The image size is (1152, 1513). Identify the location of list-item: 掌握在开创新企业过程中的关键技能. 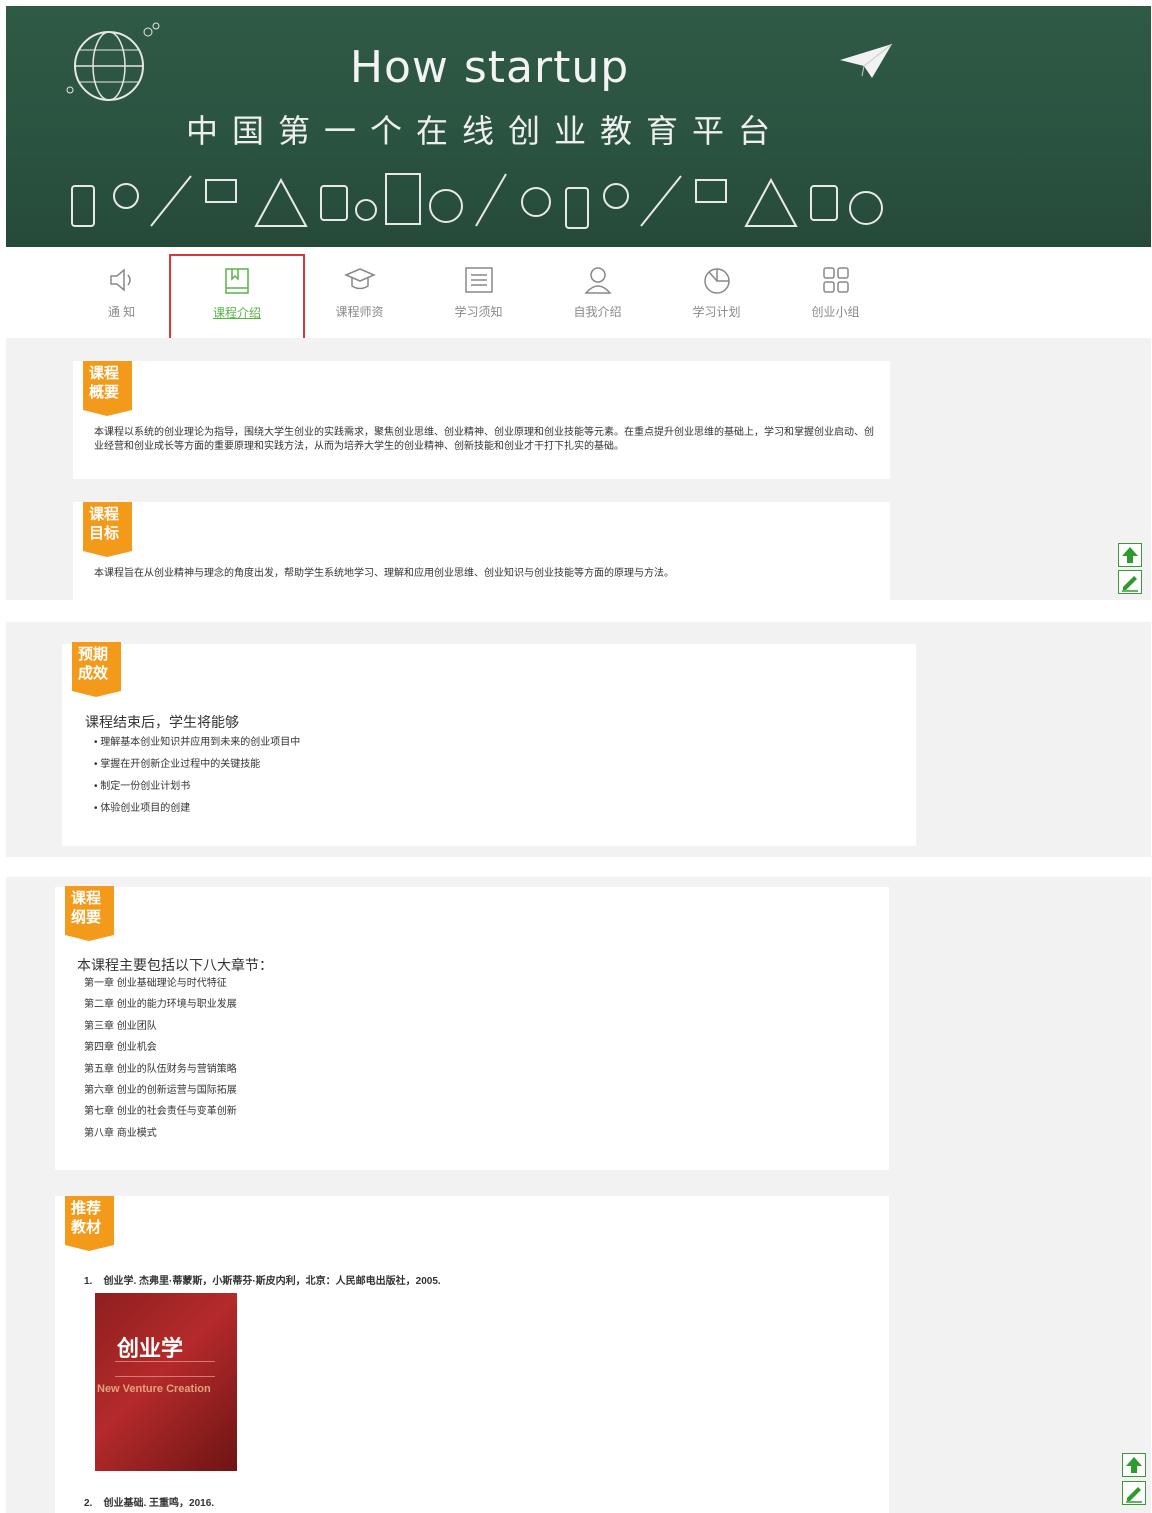
(197, 765).